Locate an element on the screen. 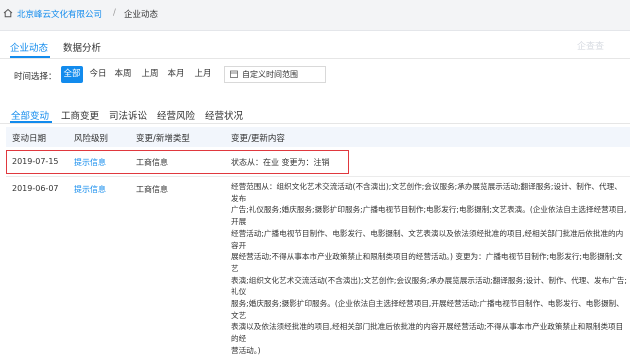  row1-risk-link: 提示信息 is located at coordinates (90, 162).